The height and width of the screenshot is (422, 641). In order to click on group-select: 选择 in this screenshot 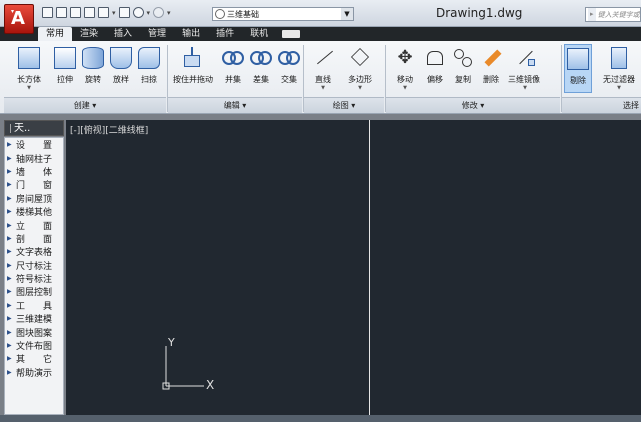, I will do `click(601, 105)`.